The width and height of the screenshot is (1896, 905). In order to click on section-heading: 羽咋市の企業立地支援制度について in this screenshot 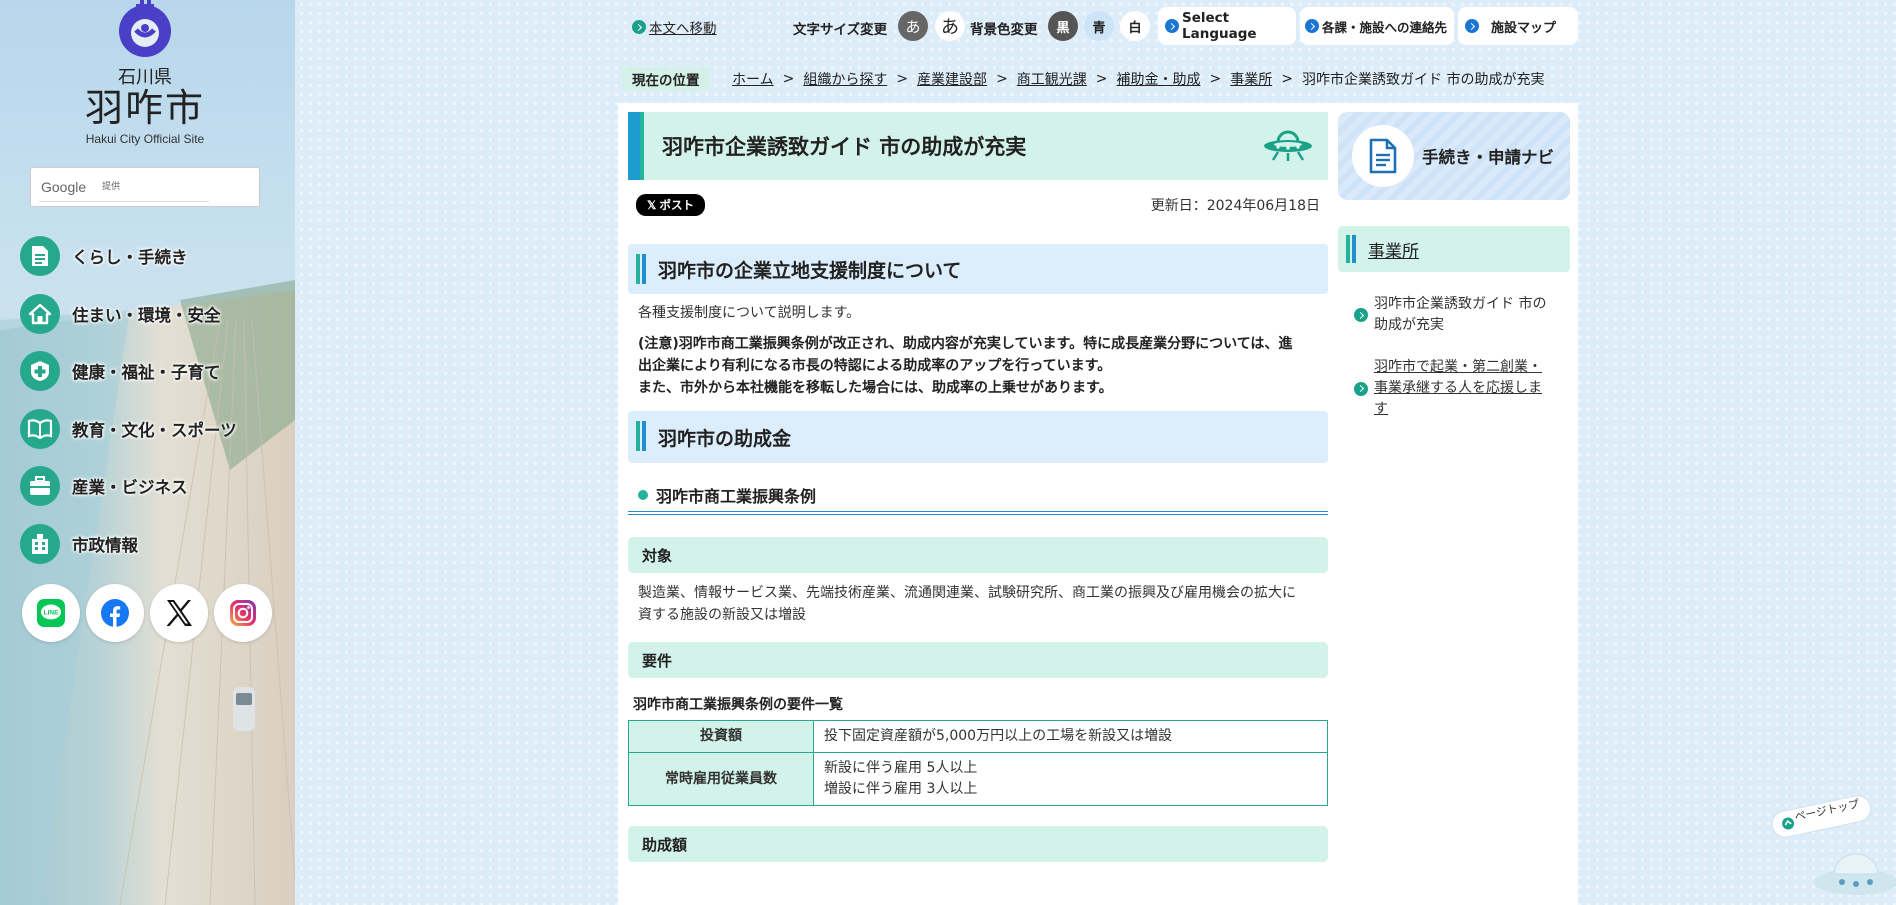, I will do `click(978, 269)`.